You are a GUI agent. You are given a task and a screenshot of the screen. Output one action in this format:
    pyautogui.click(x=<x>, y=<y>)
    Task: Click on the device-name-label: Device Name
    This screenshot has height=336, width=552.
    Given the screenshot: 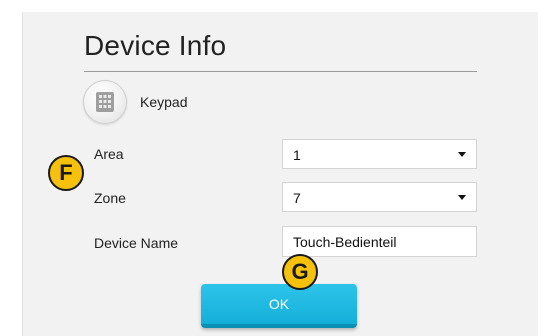 What is the action you would take?
    pyautogui.click(x=136, y=243)
    